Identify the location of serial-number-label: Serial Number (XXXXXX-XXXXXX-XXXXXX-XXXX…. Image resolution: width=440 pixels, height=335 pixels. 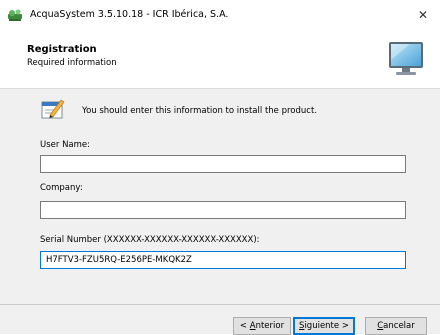
(150, 240).